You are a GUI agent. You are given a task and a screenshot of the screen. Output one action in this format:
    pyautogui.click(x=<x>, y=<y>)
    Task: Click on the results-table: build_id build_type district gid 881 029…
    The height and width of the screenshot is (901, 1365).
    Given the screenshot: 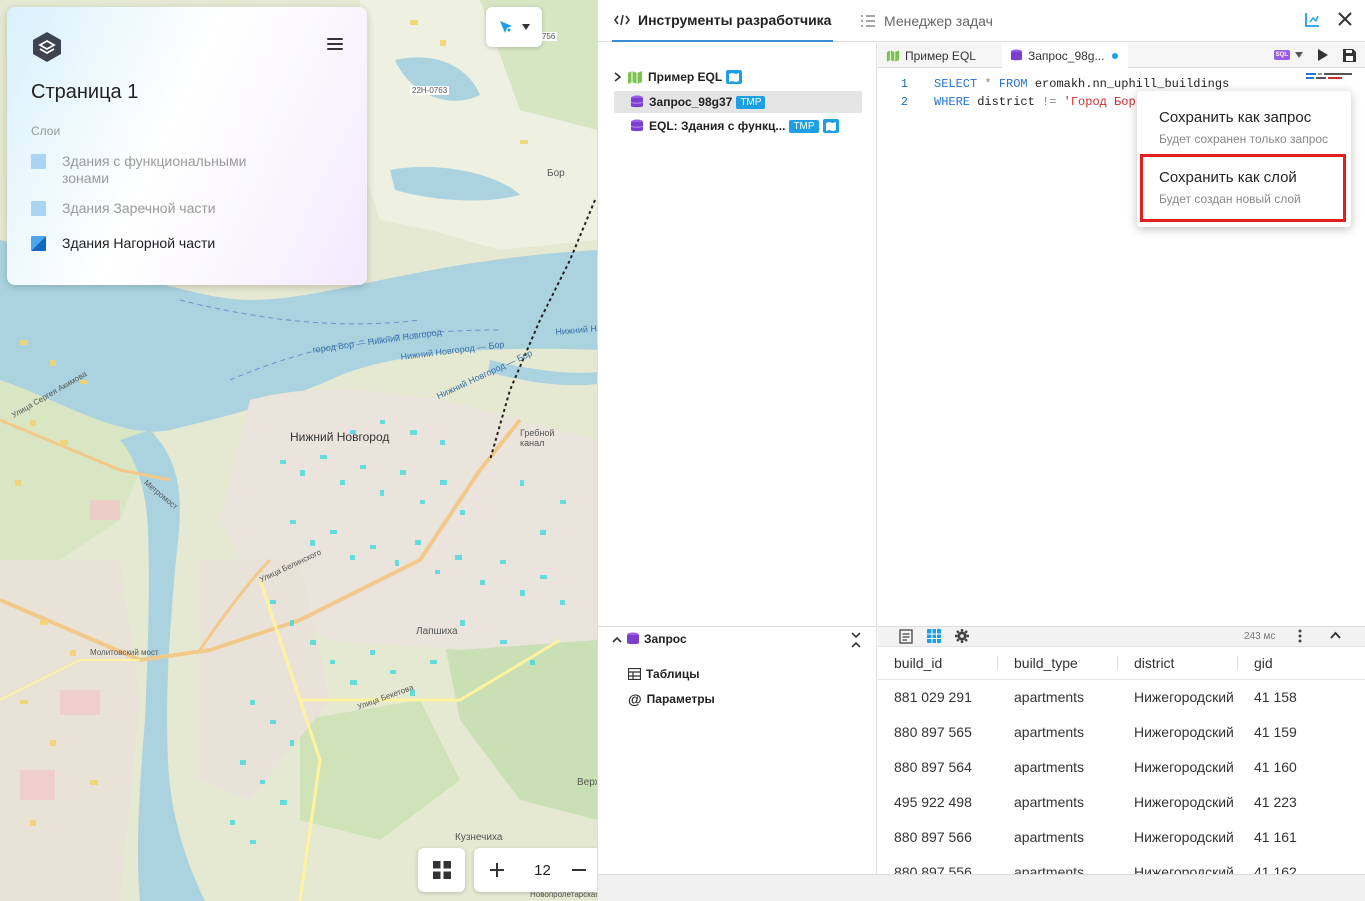 What is the action you would take?
    pyautogui.click(x=1121, y=760)
    